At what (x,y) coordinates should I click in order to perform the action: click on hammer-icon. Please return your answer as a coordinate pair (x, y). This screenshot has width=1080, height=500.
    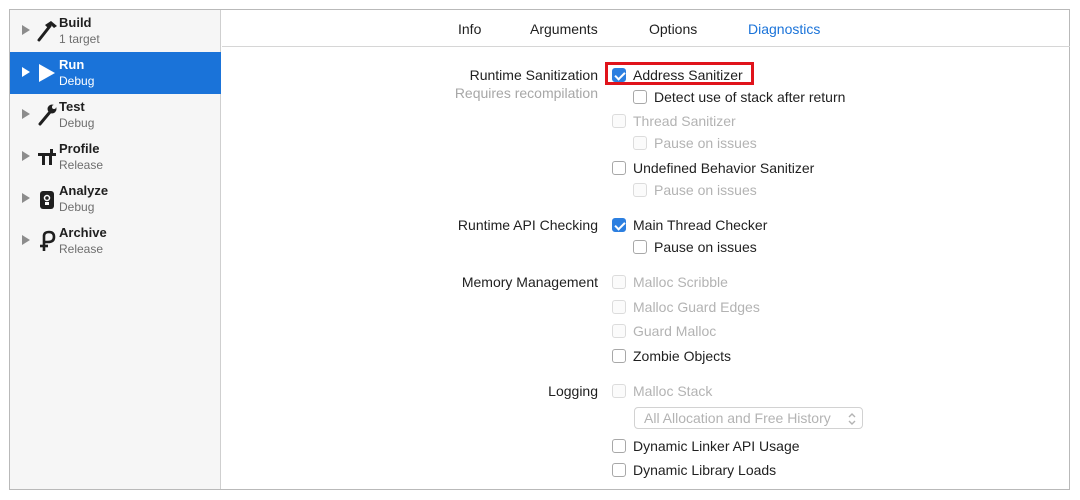
    Looking at the image, I should click on (47, 31).